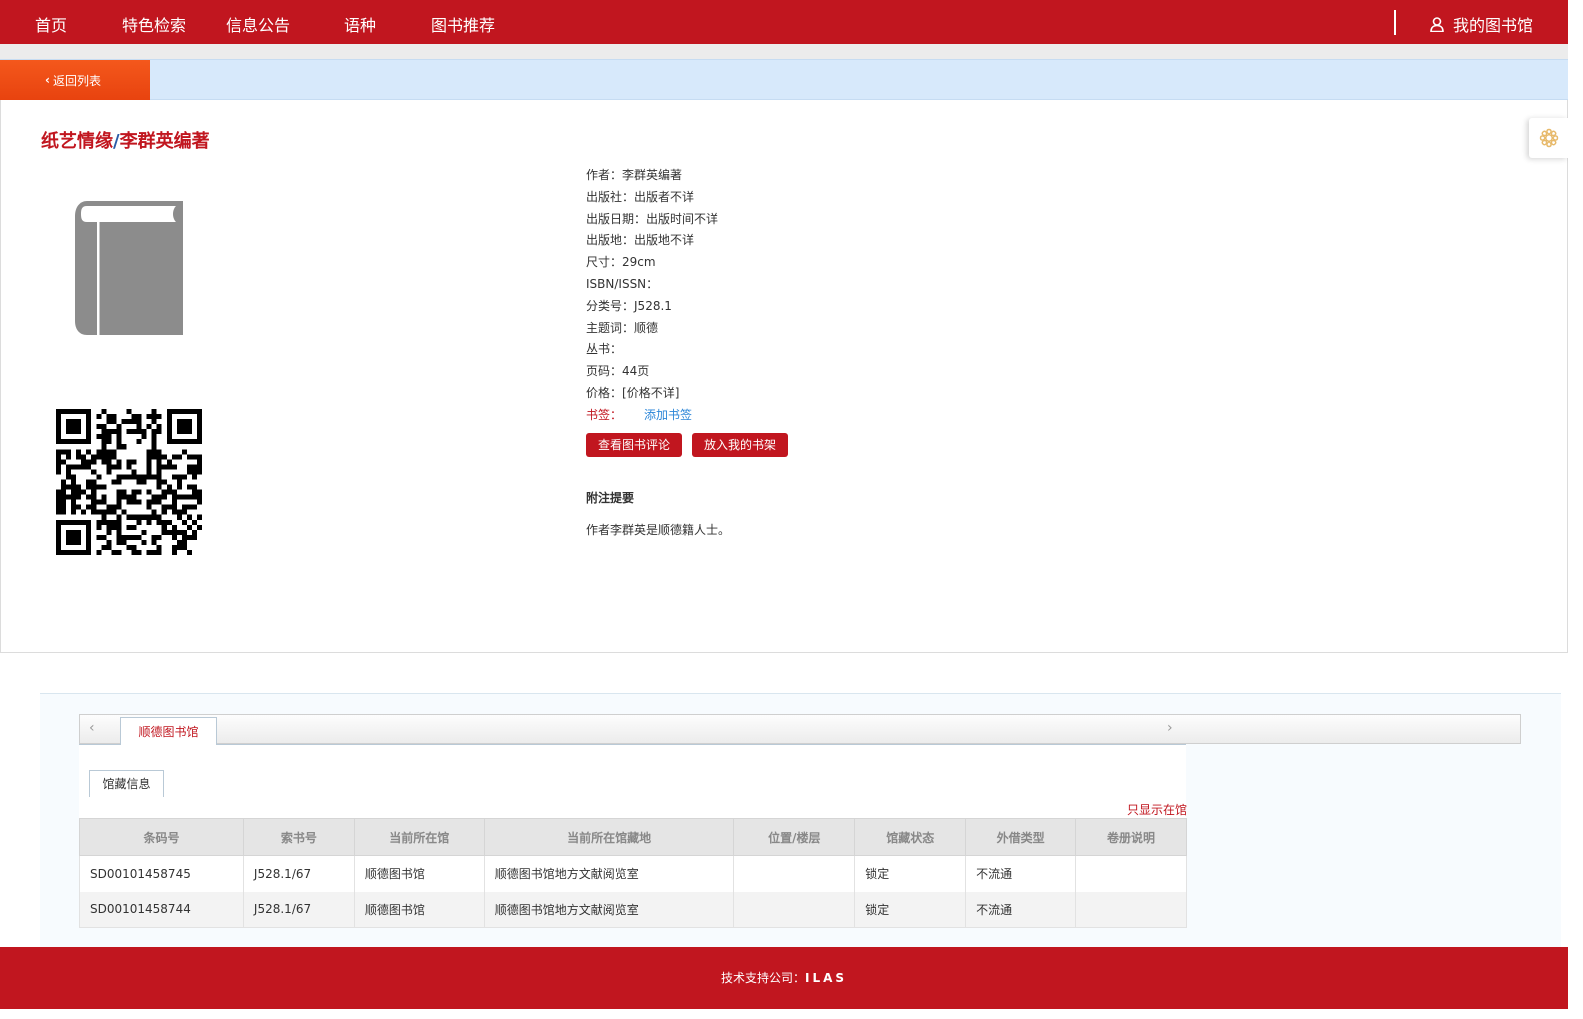  I want to click on info-label: 尺寸：, so click(604, 262).